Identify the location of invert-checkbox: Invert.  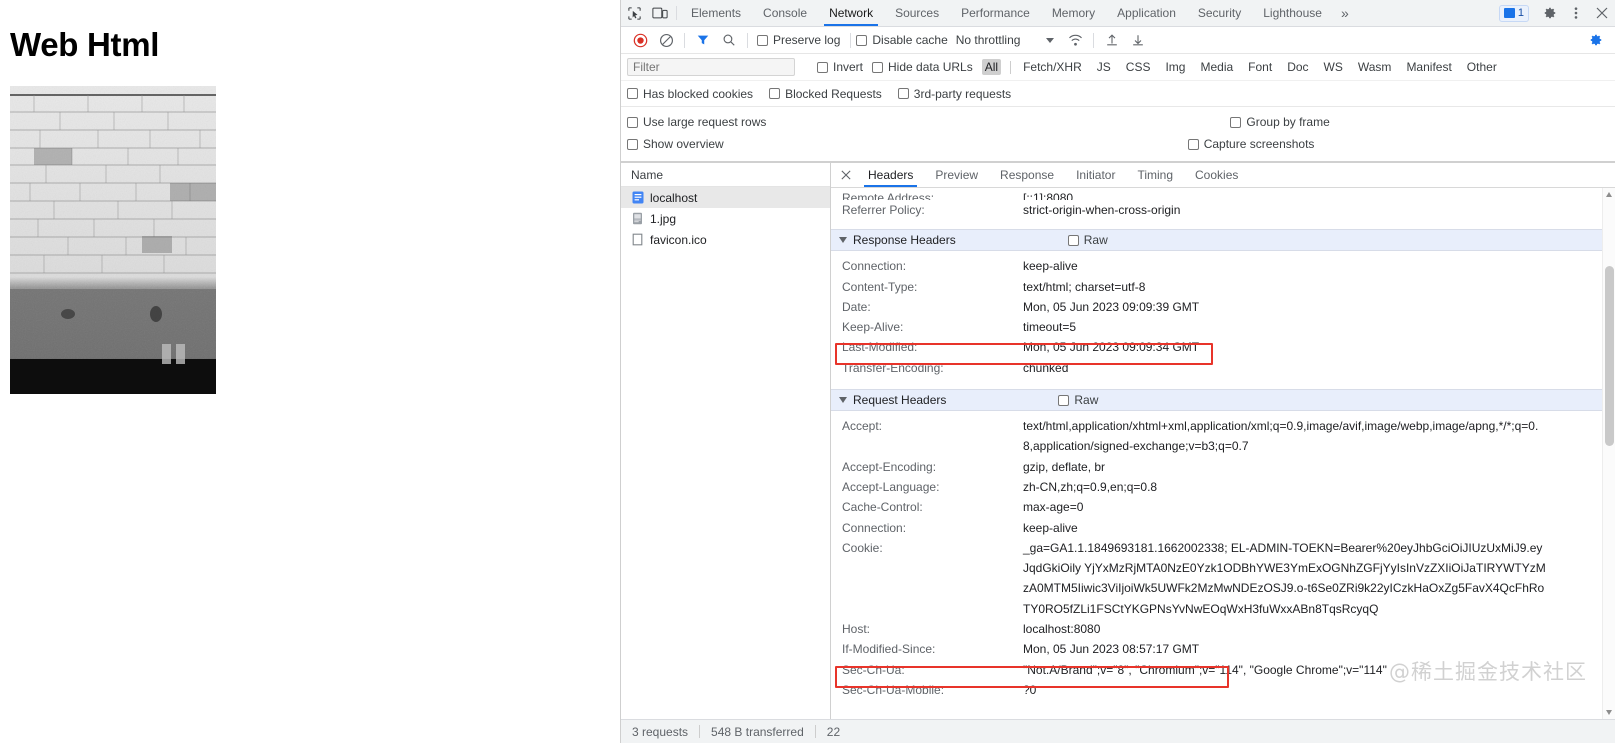
(840, 67).